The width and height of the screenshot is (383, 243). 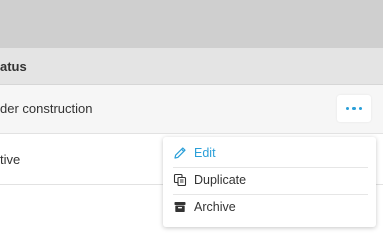 What do you see at coordinates (180, 207) in the screenshot?
I see `archive-box-icon` at bounding box center [180, 207].